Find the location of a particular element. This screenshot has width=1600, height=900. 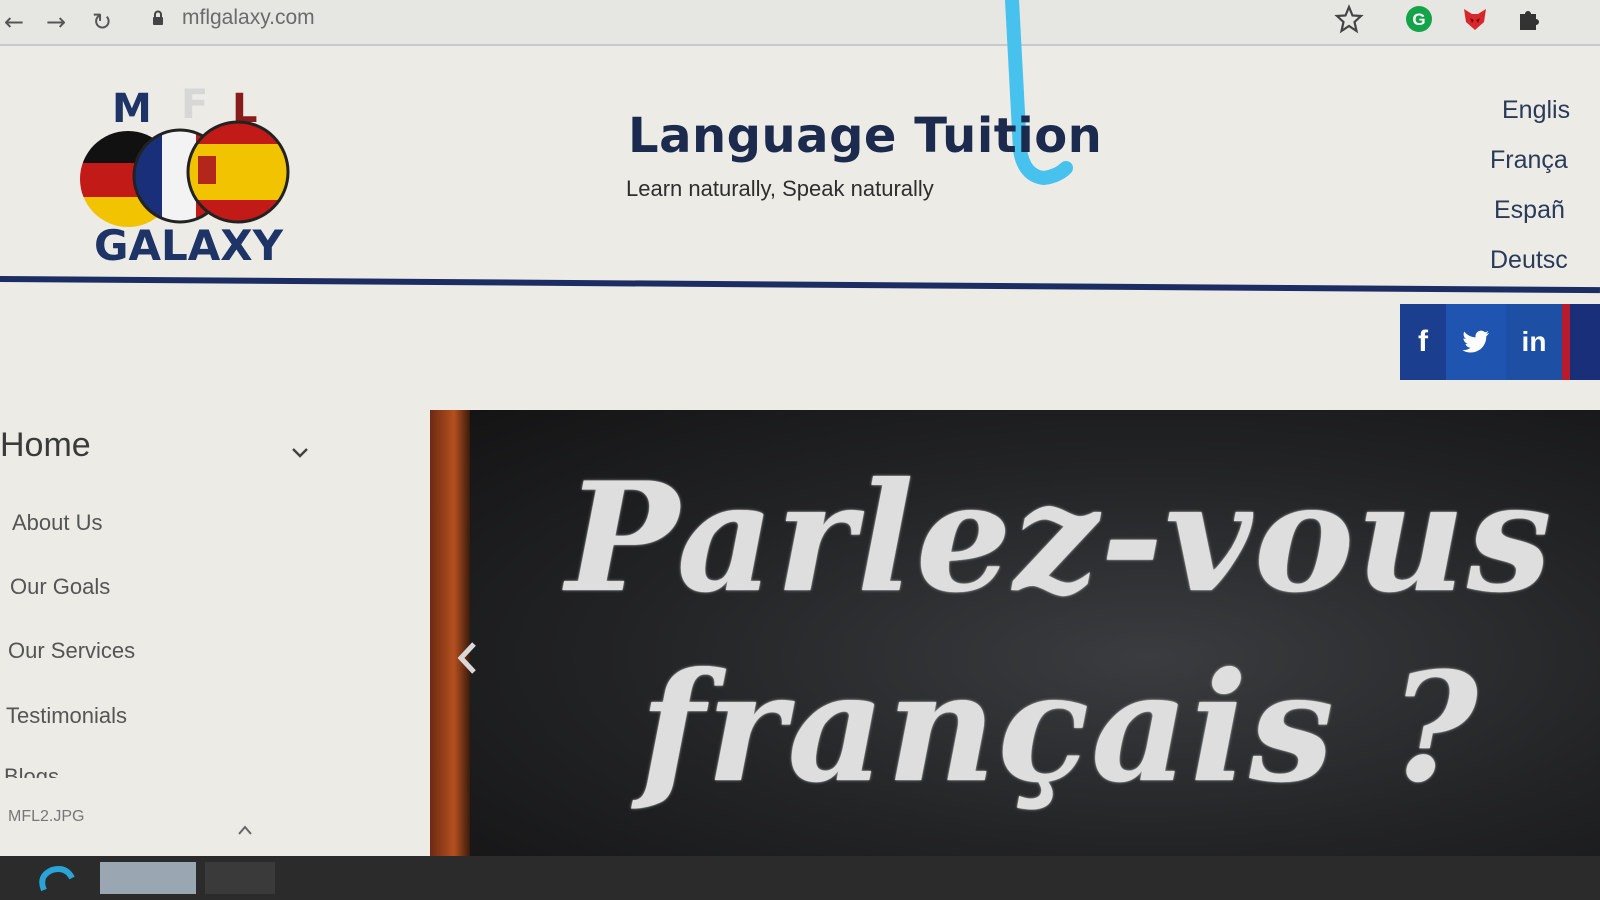

lock-icon is located at coordinates (158, 17).